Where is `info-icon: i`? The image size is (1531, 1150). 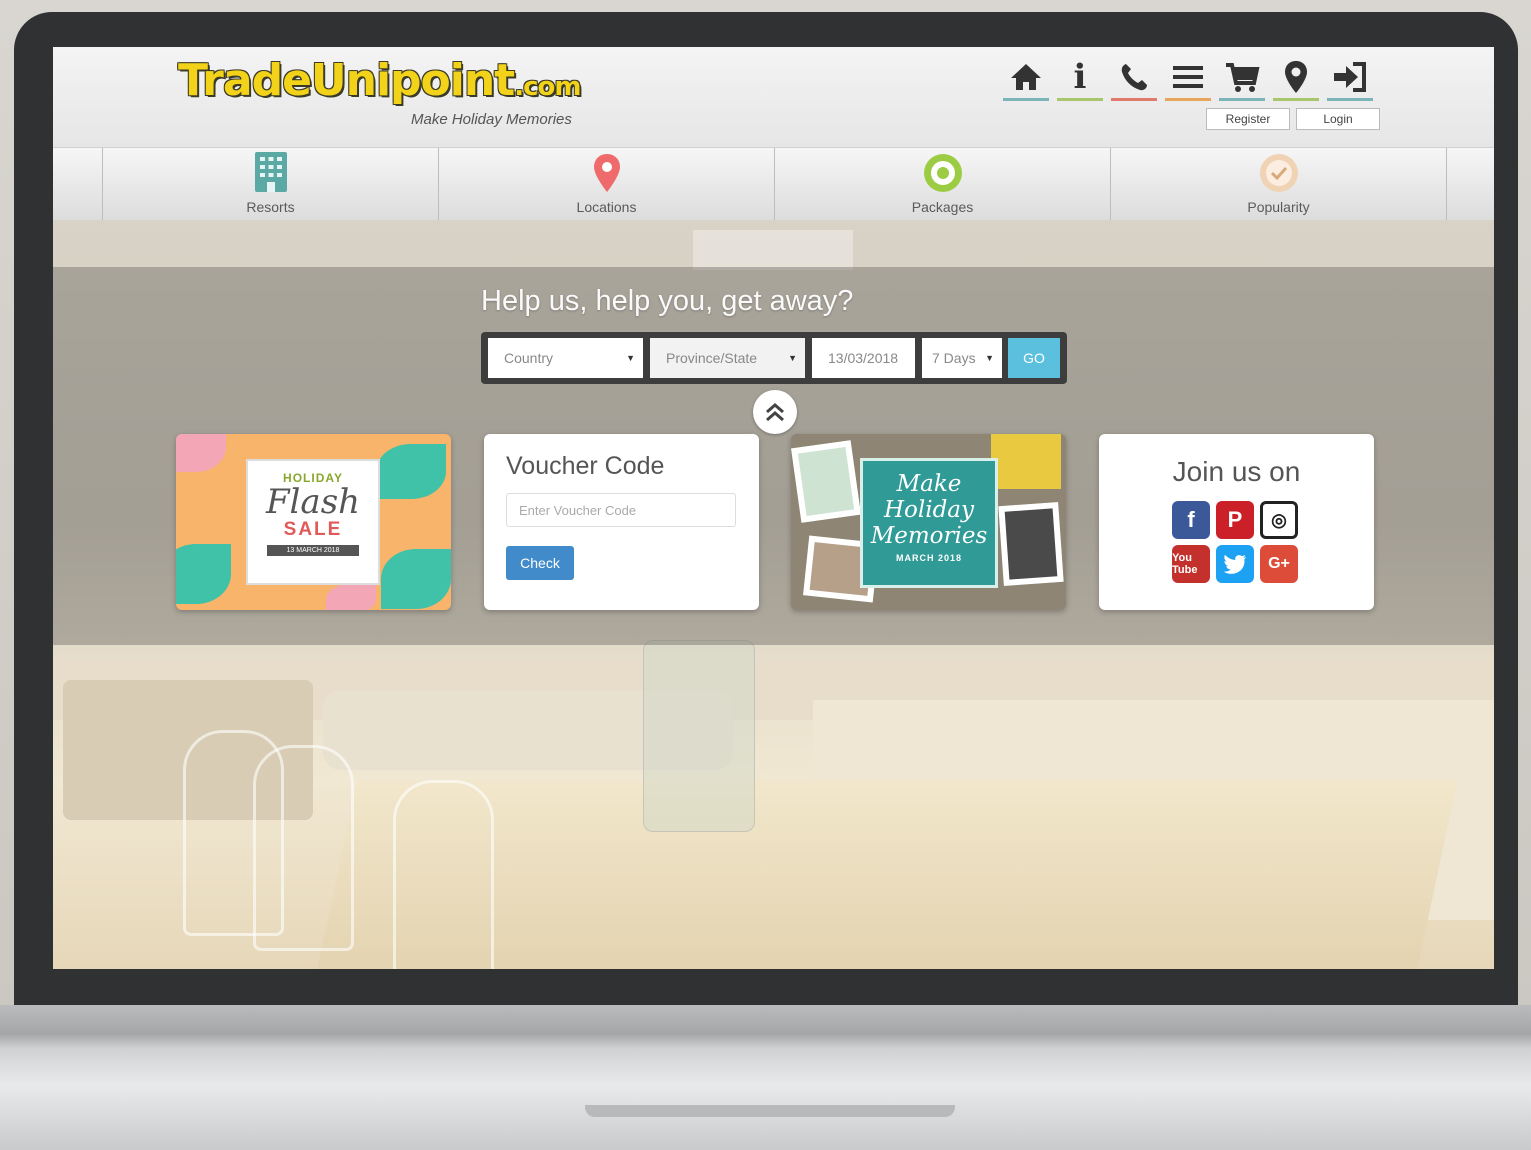
info-icon: i is located at coordinates (1080, 78).